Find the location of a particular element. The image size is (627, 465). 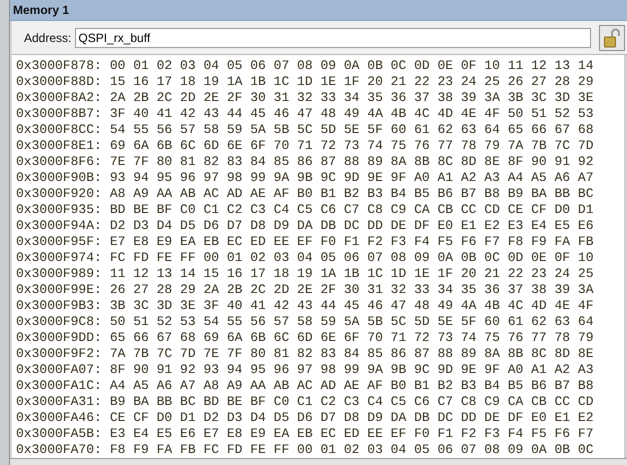

memory-bytes: 7E 7F 80 81 82 83 84 85 86 87 88 89 8A 8B 8C 8D 8E 8F 90 91 92 is located at coordinates (352, 162).